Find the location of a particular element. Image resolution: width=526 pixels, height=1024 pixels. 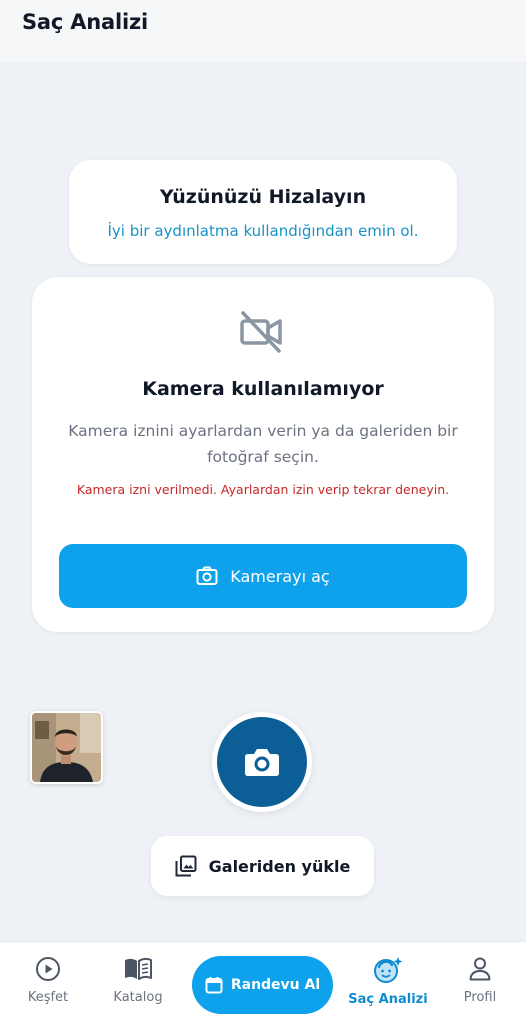

last-photo-thumbnail is located at coordinates (66, 747).